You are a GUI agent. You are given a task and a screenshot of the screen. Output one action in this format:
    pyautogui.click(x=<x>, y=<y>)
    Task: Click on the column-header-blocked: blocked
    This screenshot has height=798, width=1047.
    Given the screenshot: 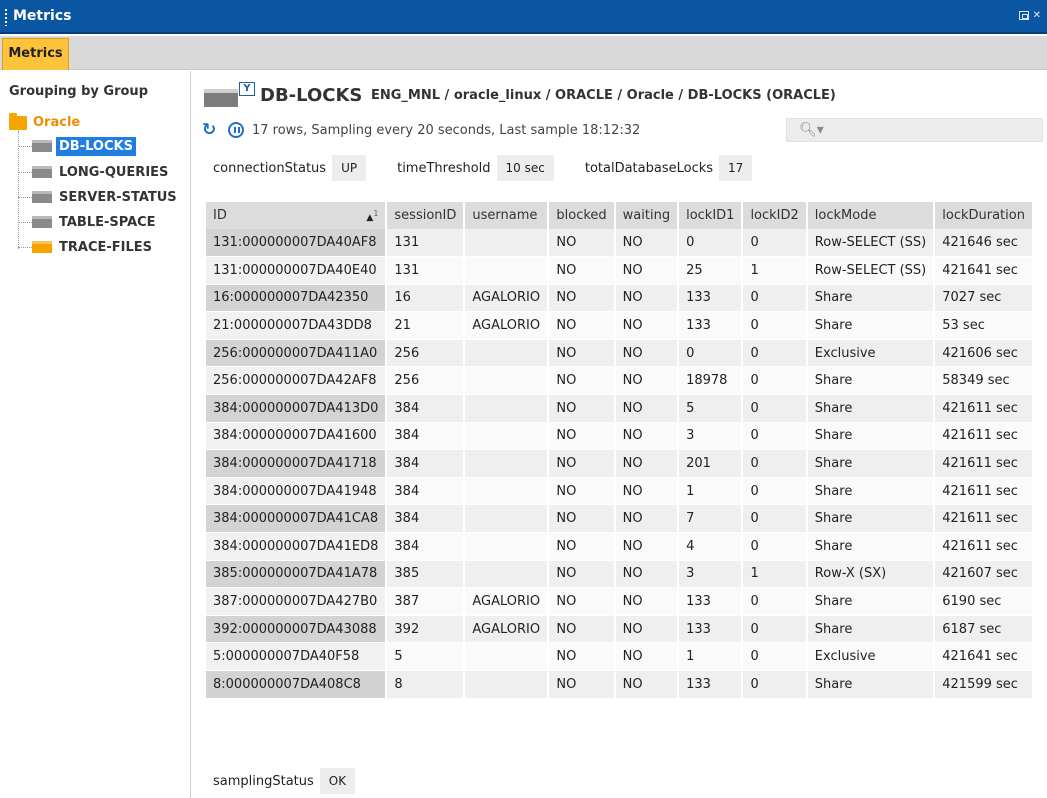 What is the action you would take?
    pyautogui.click(x=581, y=215)
    